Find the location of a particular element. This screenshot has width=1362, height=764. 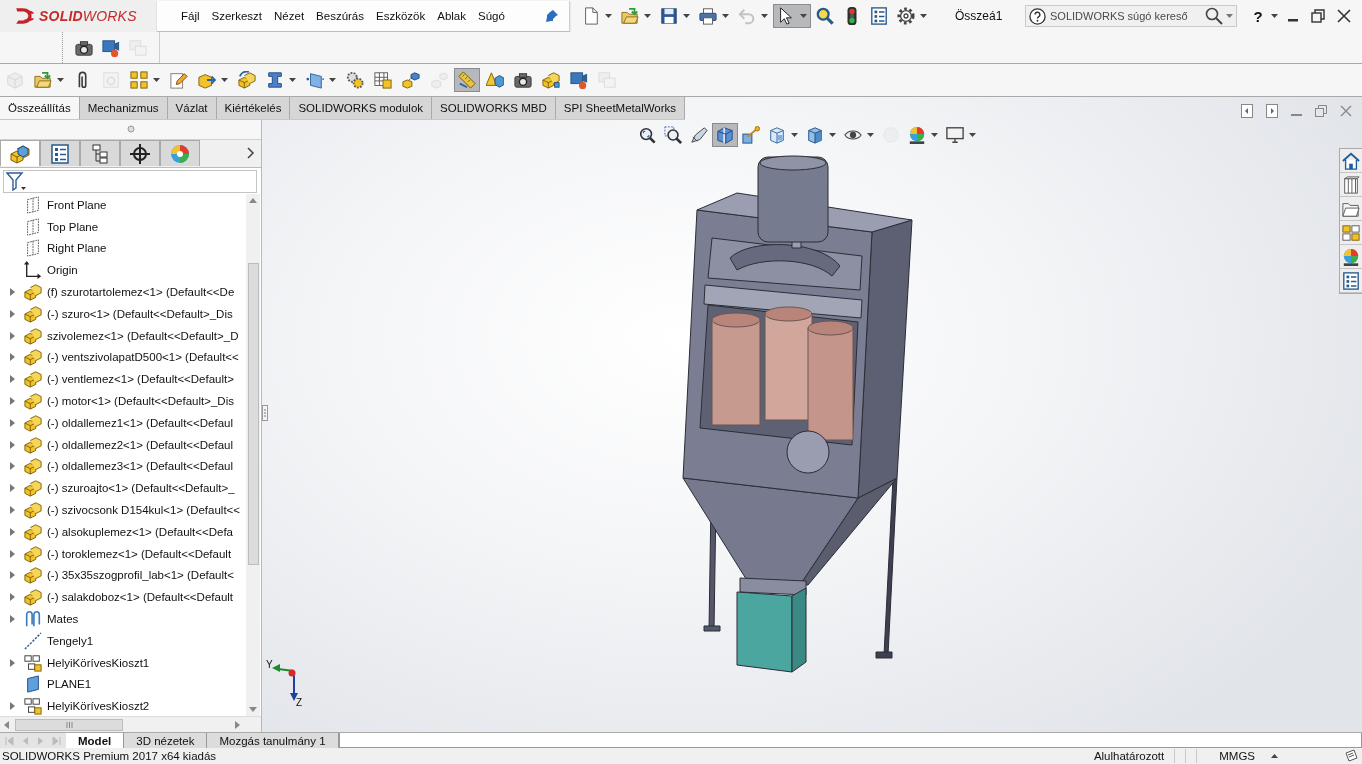

tree-item: (-) motor<1> (Default<<Default>_Dis is located at coordinates (140, 401).